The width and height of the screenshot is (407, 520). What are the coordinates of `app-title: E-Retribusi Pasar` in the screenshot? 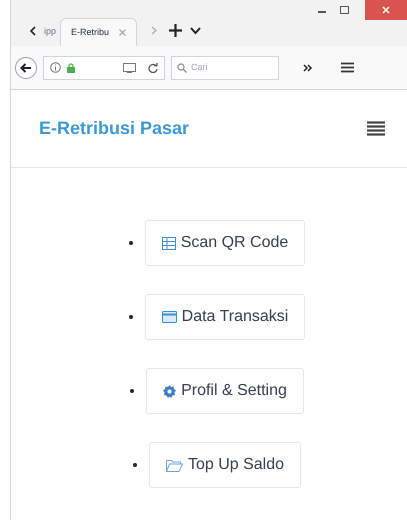 It's located at (114, 128).